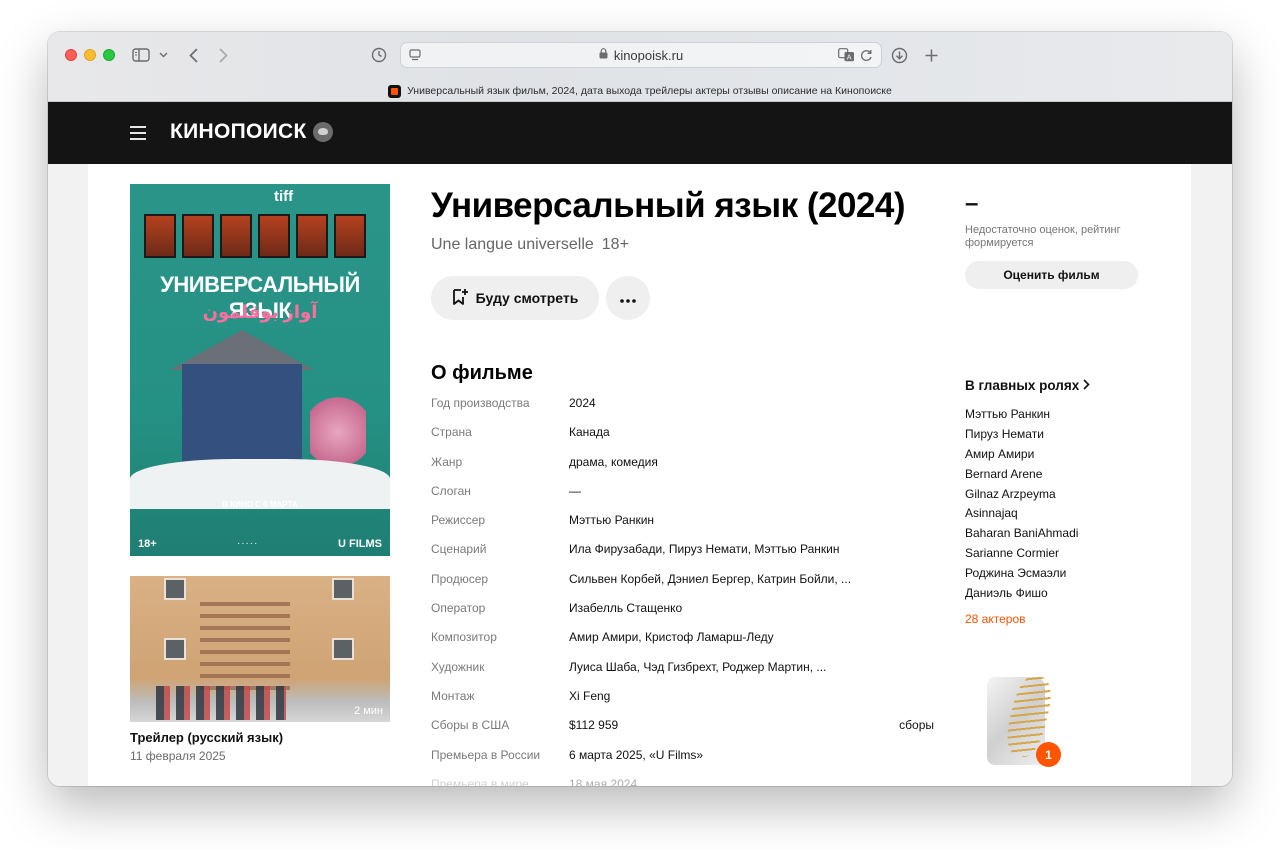 This screenshot has width=1280, height=850. Describe the element at coordinates (451, 432) in the screenshot. I see `fact-label: Страна` at that location.